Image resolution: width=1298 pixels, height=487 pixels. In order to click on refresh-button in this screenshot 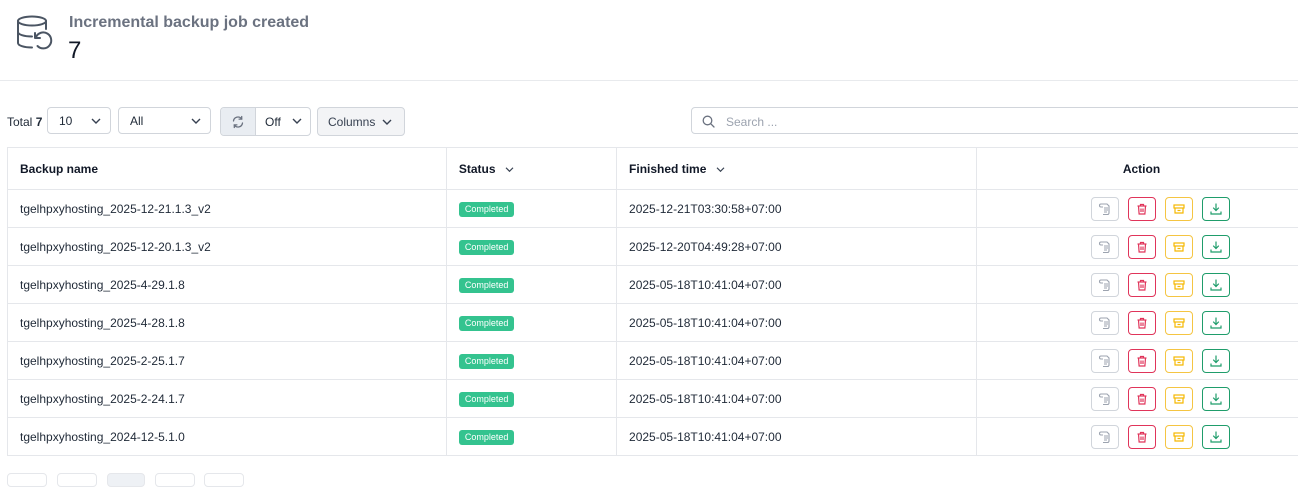, I will do `click(238, 121)`.